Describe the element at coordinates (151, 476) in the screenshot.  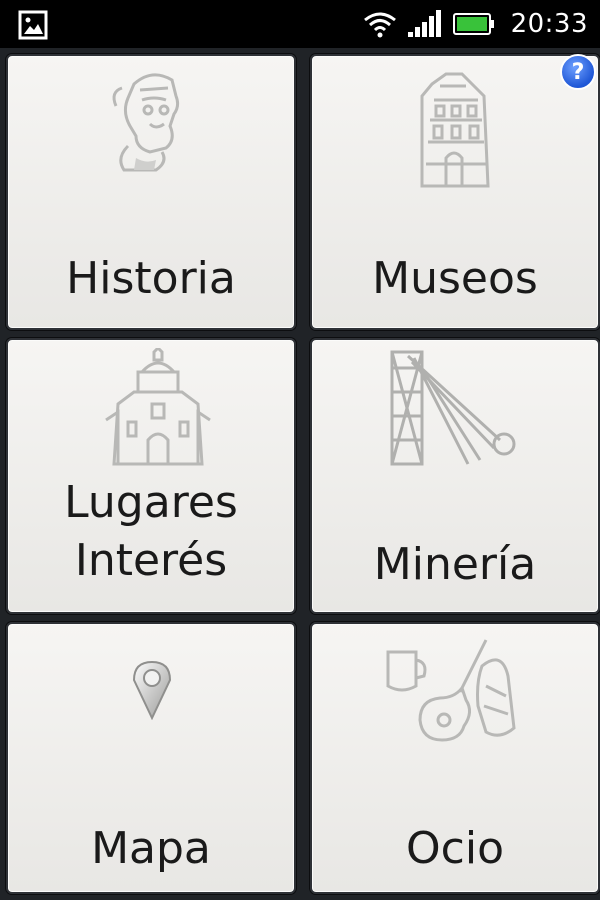
I see `tile-lugares-interes: Lugares Interés` at that location.